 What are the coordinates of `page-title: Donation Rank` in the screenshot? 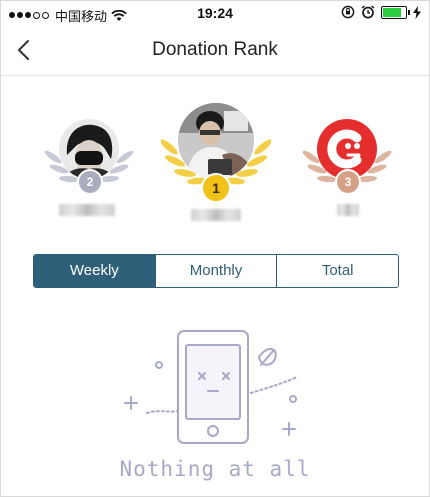 It's located at (215, 49).